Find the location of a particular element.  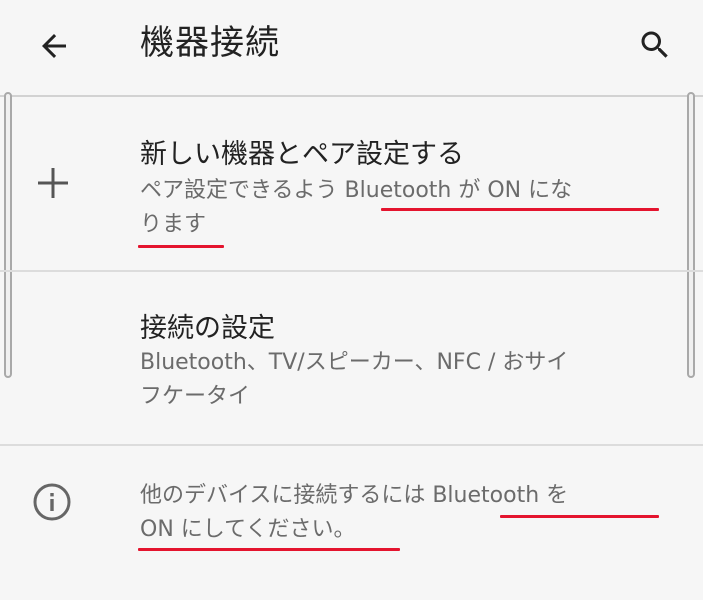

search-button is located at coordinates (655, 45).